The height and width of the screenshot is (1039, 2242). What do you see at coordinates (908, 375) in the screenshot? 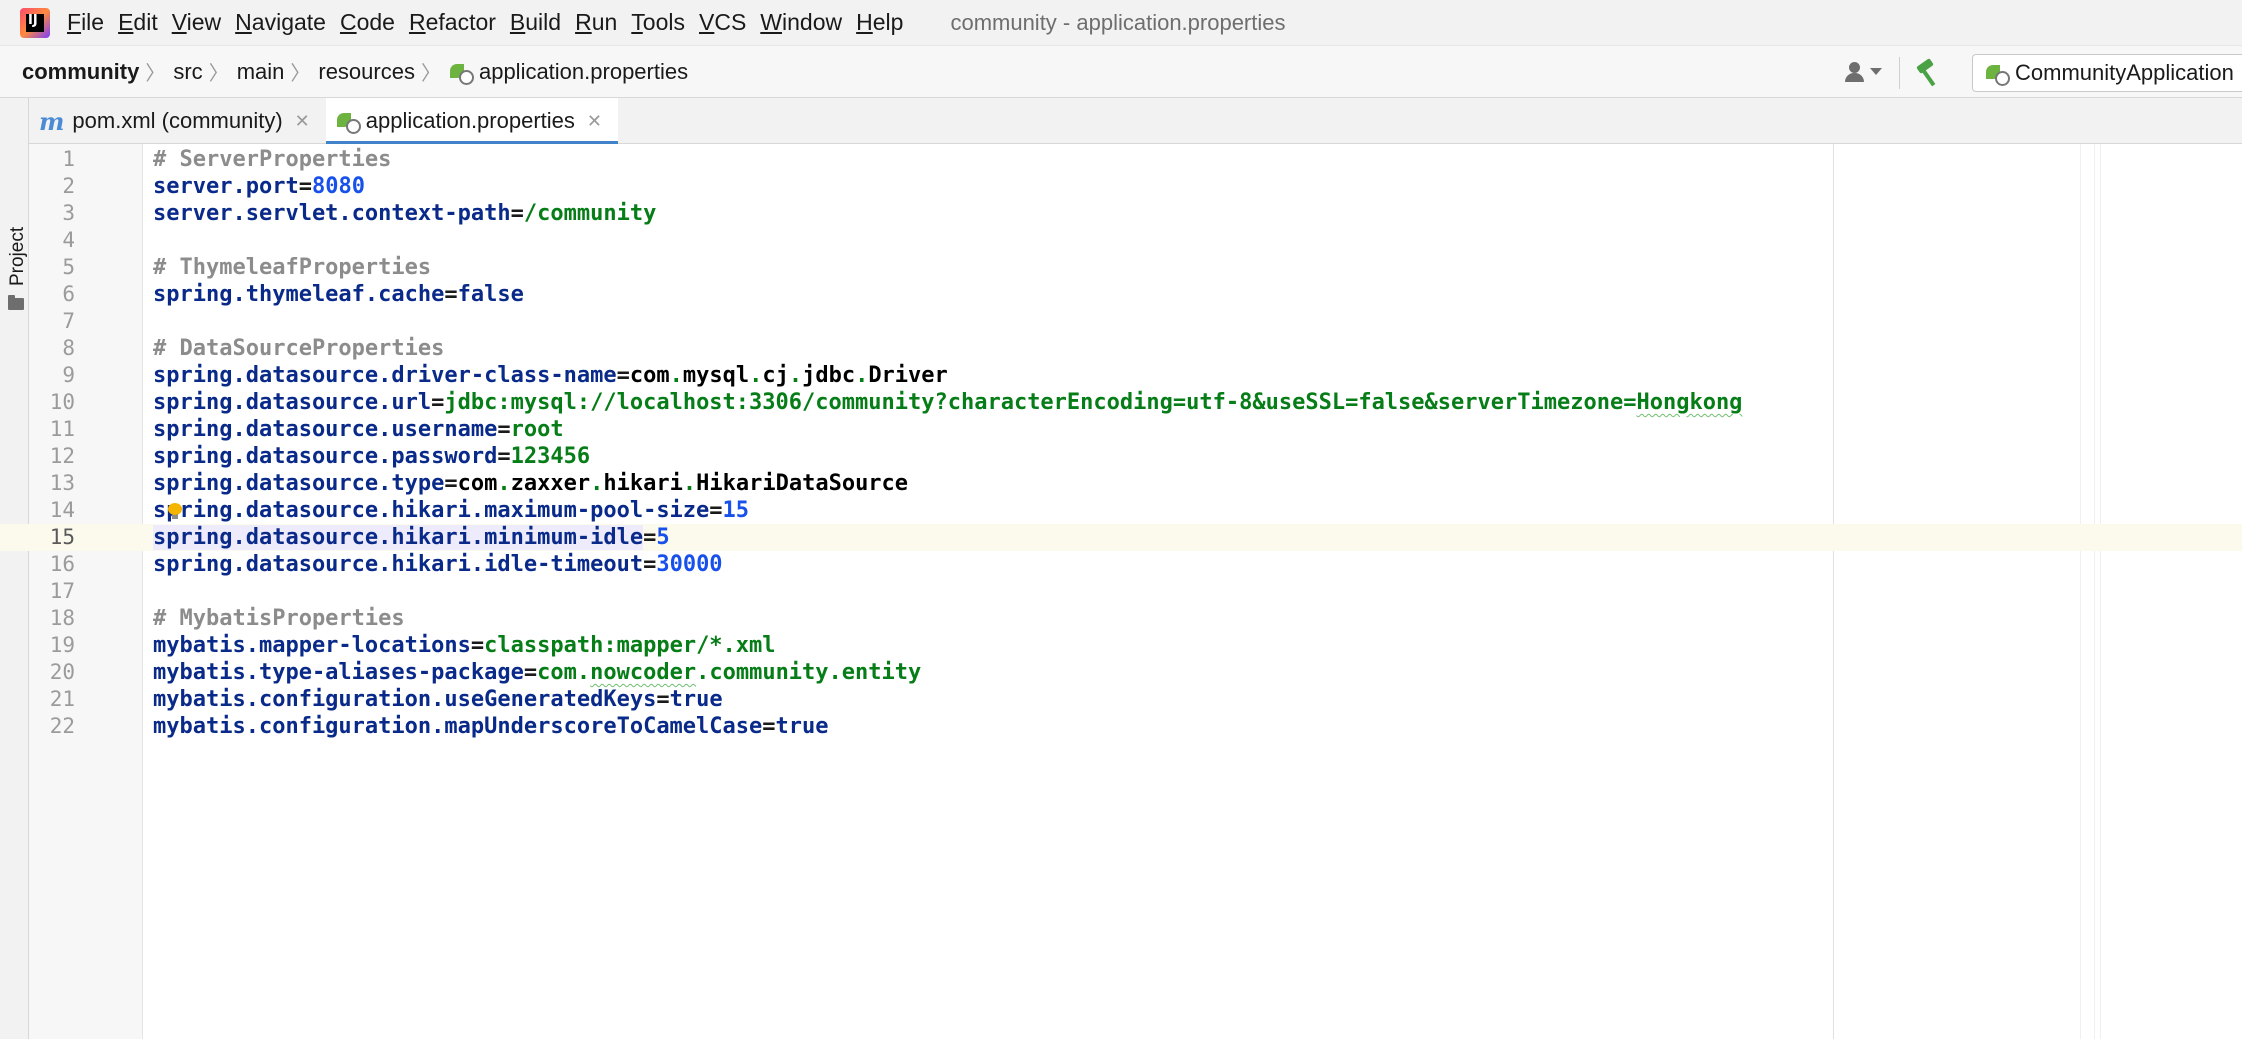
I see `code-token: Driver` at bounding box center [908, 375].